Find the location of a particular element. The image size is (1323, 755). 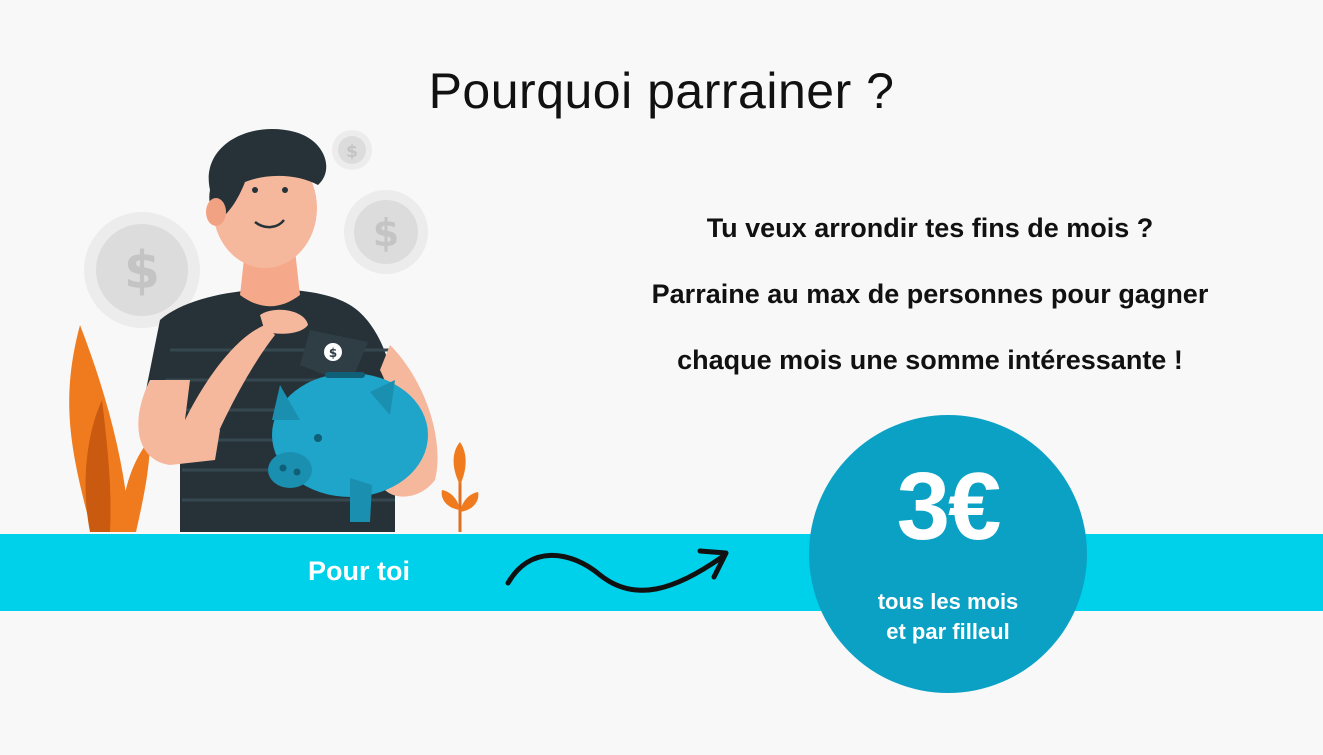

reward-badge: 3€ tous les mois et par filleul is located at coordinates (948, 554).